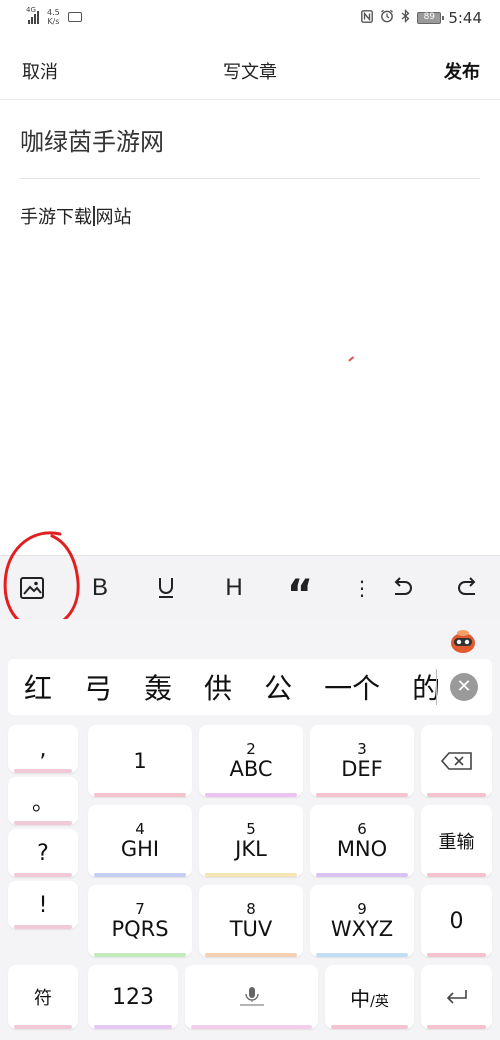 This screenshot has width=500, height=1040. I want to click on numeric-label: 123, so click(133, 997).